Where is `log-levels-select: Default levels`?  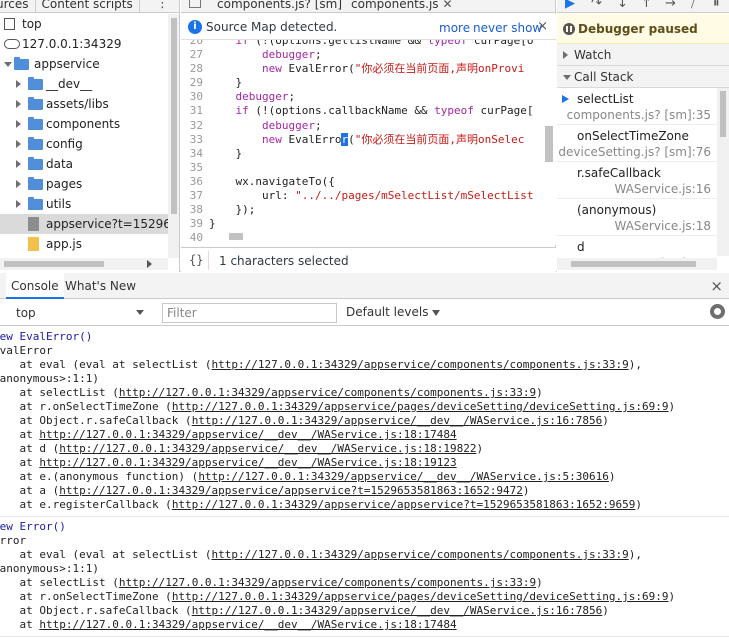 log-levels-select: Default levels is located at coordinates (393, 312).